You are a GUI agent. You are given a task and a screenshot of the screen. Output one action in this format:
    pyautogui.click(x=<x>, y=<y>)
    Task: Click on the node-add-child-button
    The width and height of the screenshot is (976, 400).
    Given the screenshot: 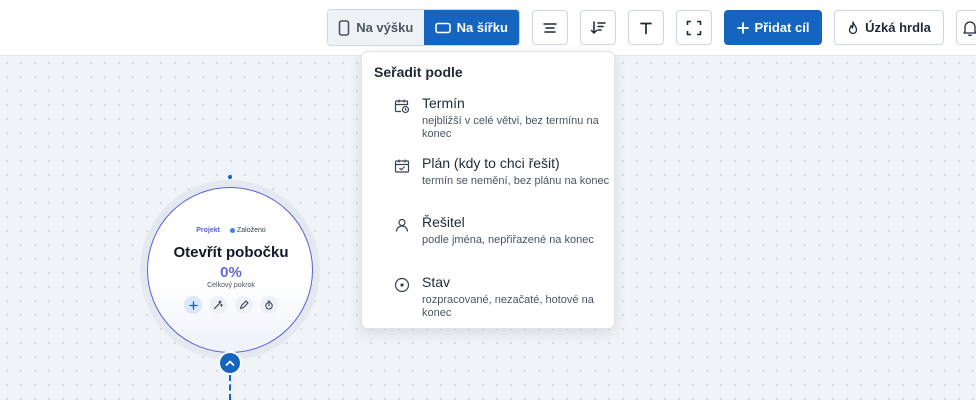 What is the action you would take?
    pyautogui.click(x=193, y=305)
    